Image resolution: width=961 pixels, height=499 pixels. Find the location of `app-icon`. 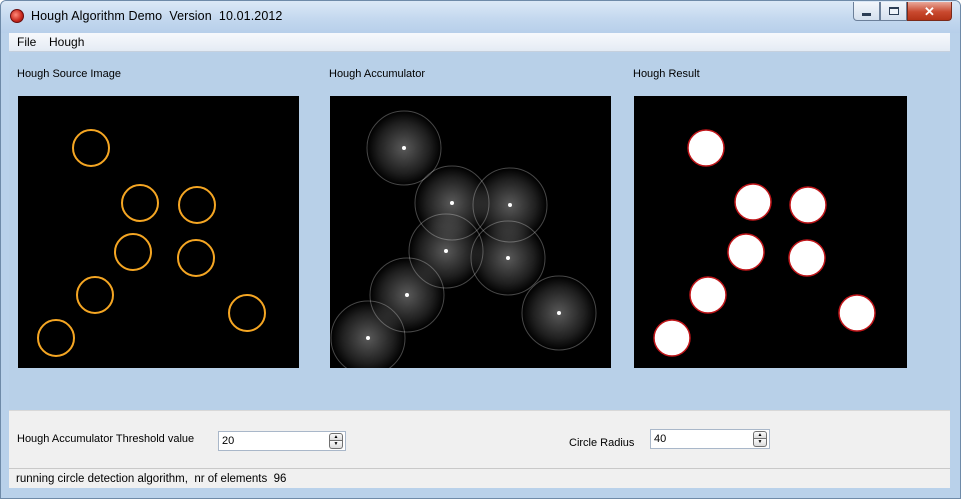

app-icon is located at coordinates (17, 16).